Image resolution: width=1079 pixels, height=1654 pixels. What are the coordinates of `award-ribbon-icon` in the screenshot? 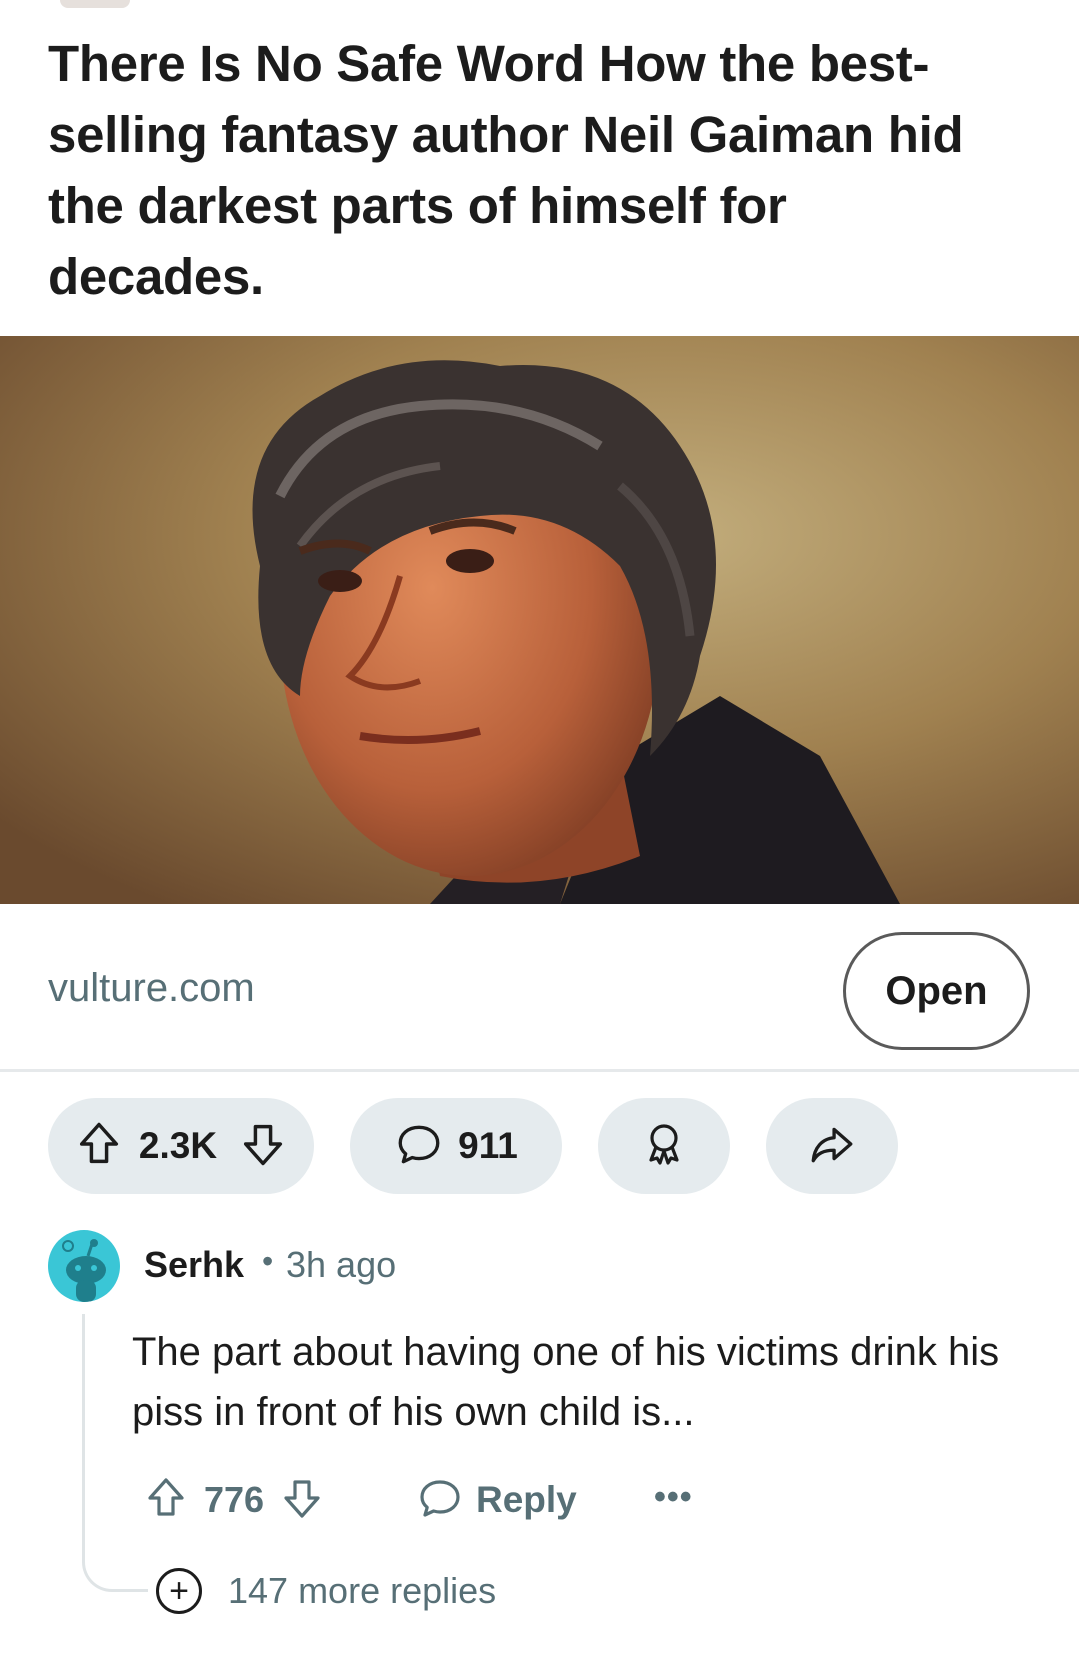 It's located at (664, 1146).